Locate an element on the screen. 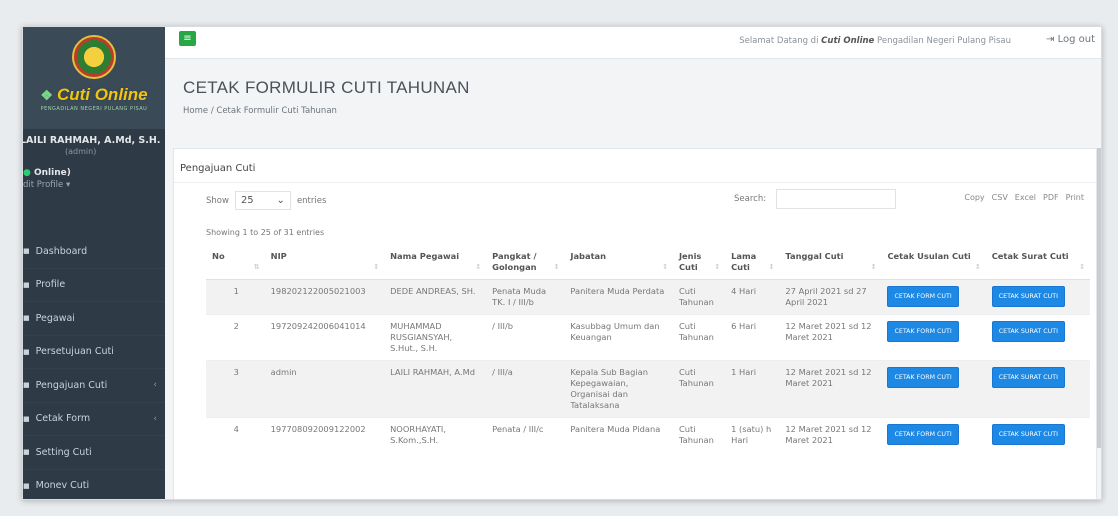  brand-title: ❖ Cuti Online is located at coordinates (93, 95).